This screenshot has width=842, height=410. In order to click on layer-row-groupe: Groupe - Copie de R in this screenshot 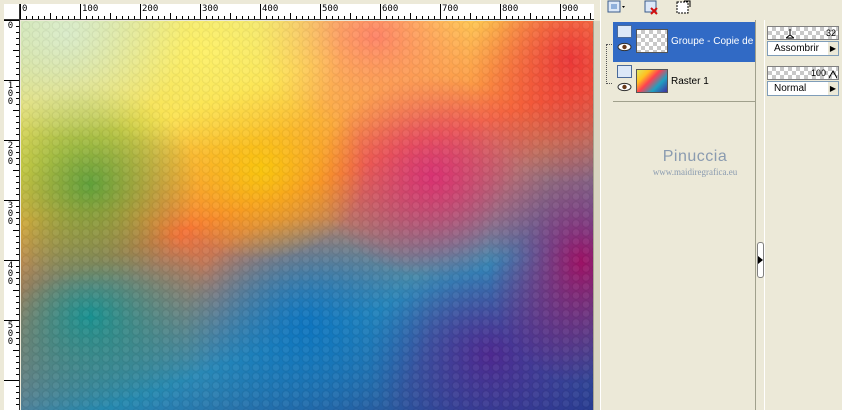, I will do `click(684, 42)`.